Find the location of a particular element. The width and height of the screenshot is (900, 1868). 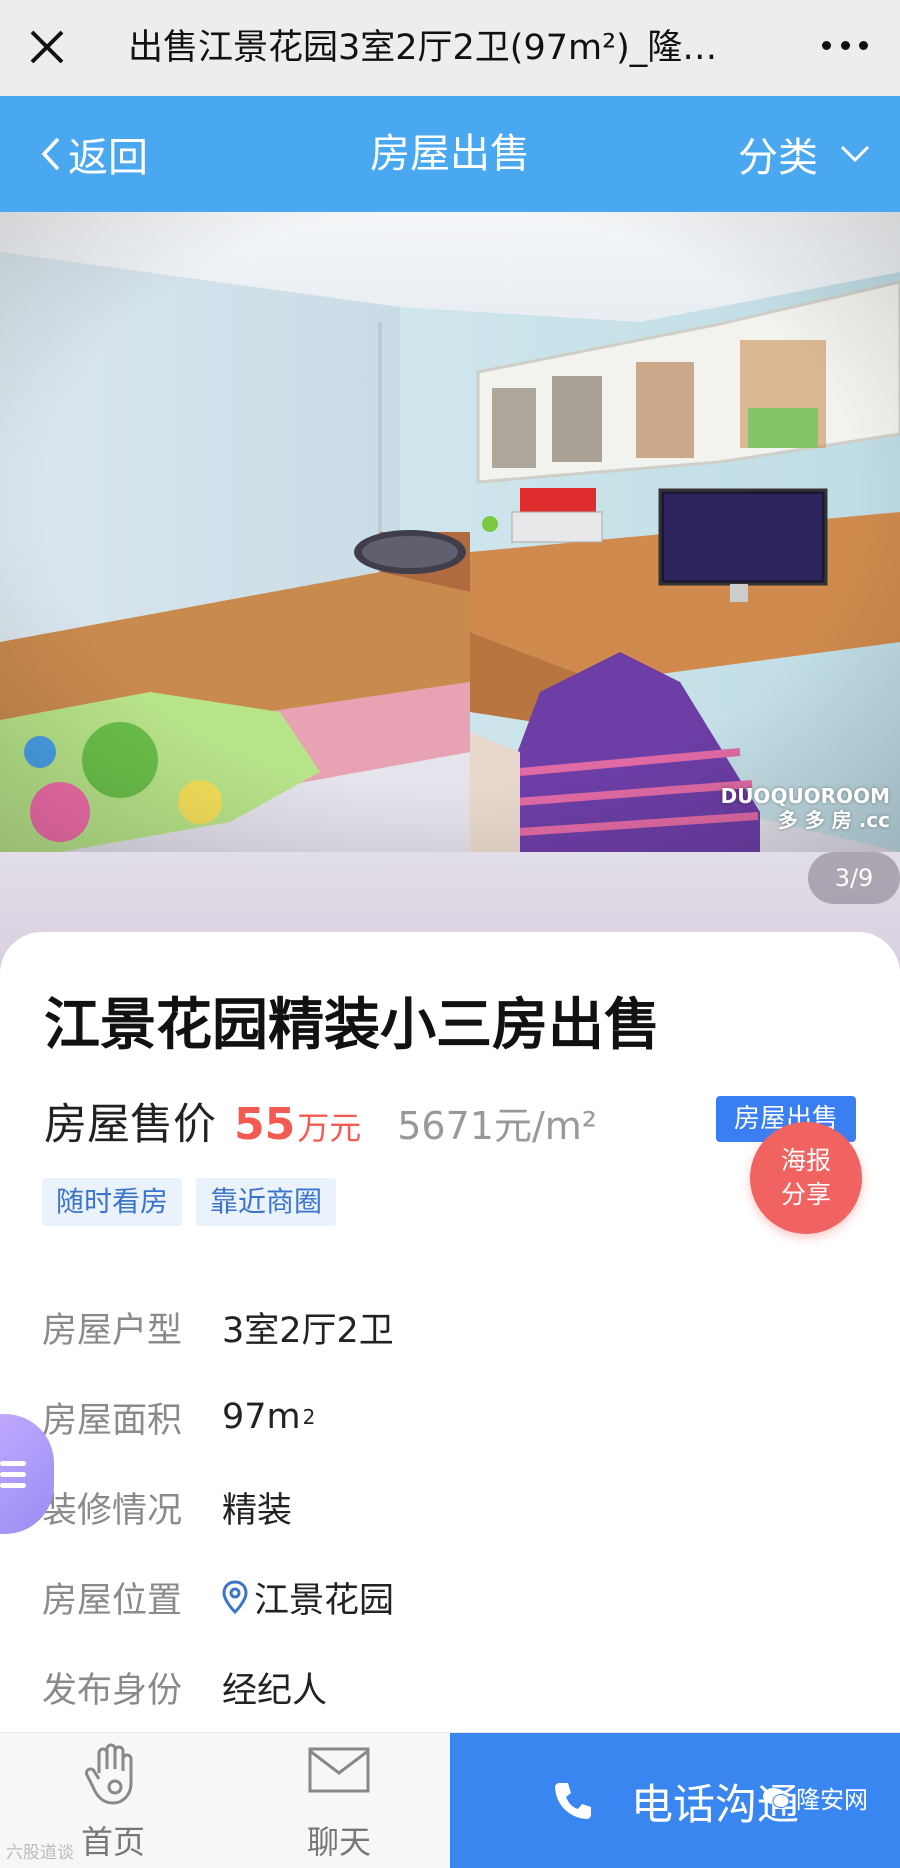

unit-price: 5671元/m² is located at coordinates (497, 1126).